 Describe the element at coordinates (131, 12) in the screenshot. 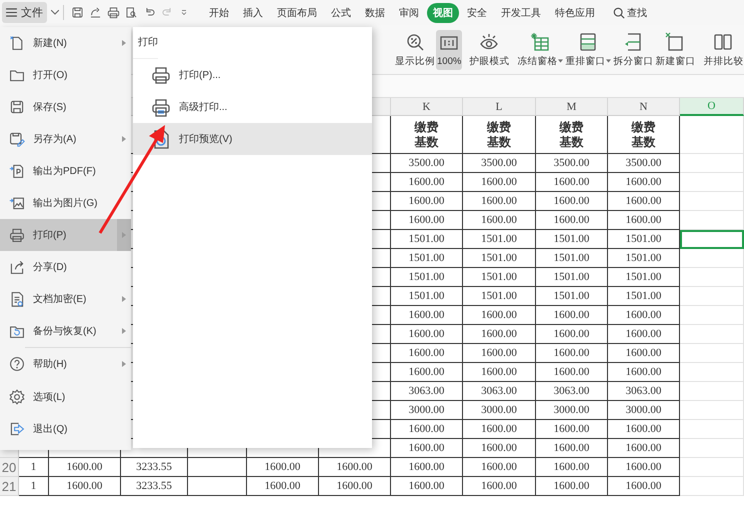

I see `print-preview-icon` at that location.